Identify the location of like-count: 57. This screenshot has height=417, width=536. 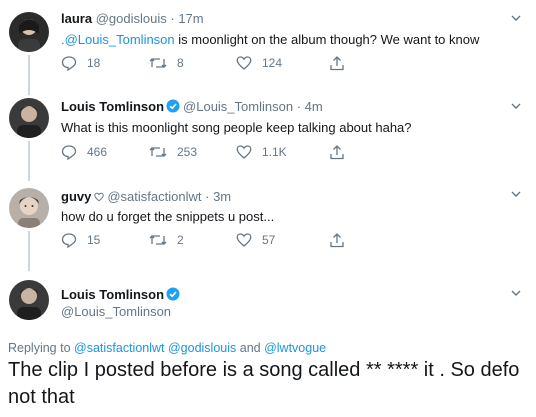
(269, 240).